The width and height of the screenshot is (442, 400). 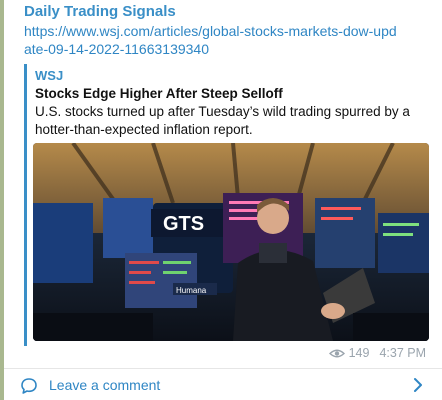 What do you see at coordinates (223, 384) in the screenshot?
I see `comment-bar: Leave a comment` at bounding box center [223, 384].